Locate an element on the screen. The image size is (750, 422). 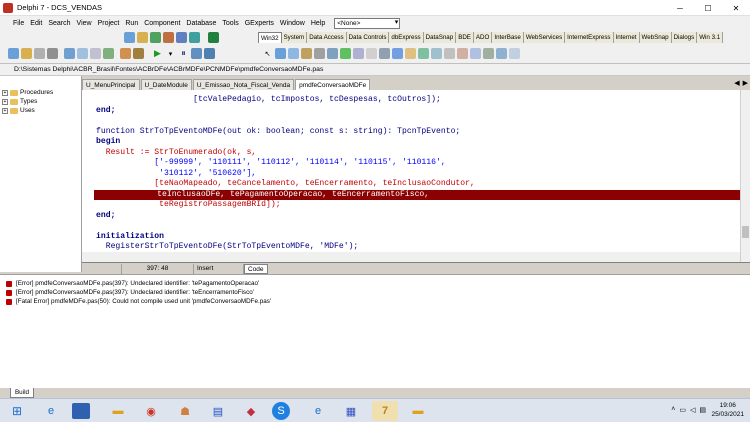
palette-page-control-icon is located at coordinates (293, 53).